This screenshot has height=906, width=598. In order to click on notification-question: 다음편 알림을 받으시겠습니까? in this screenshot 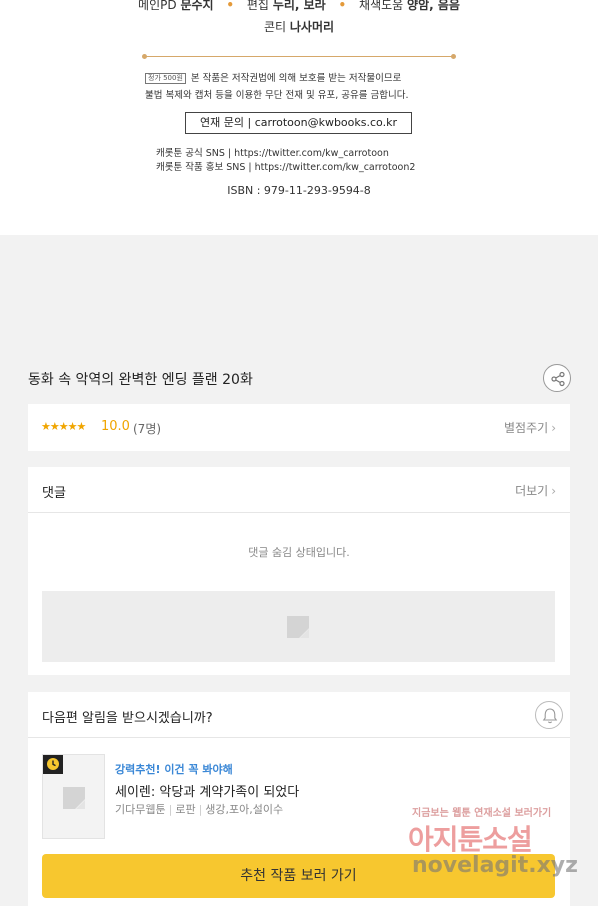, I will do `click(127, 718)`.